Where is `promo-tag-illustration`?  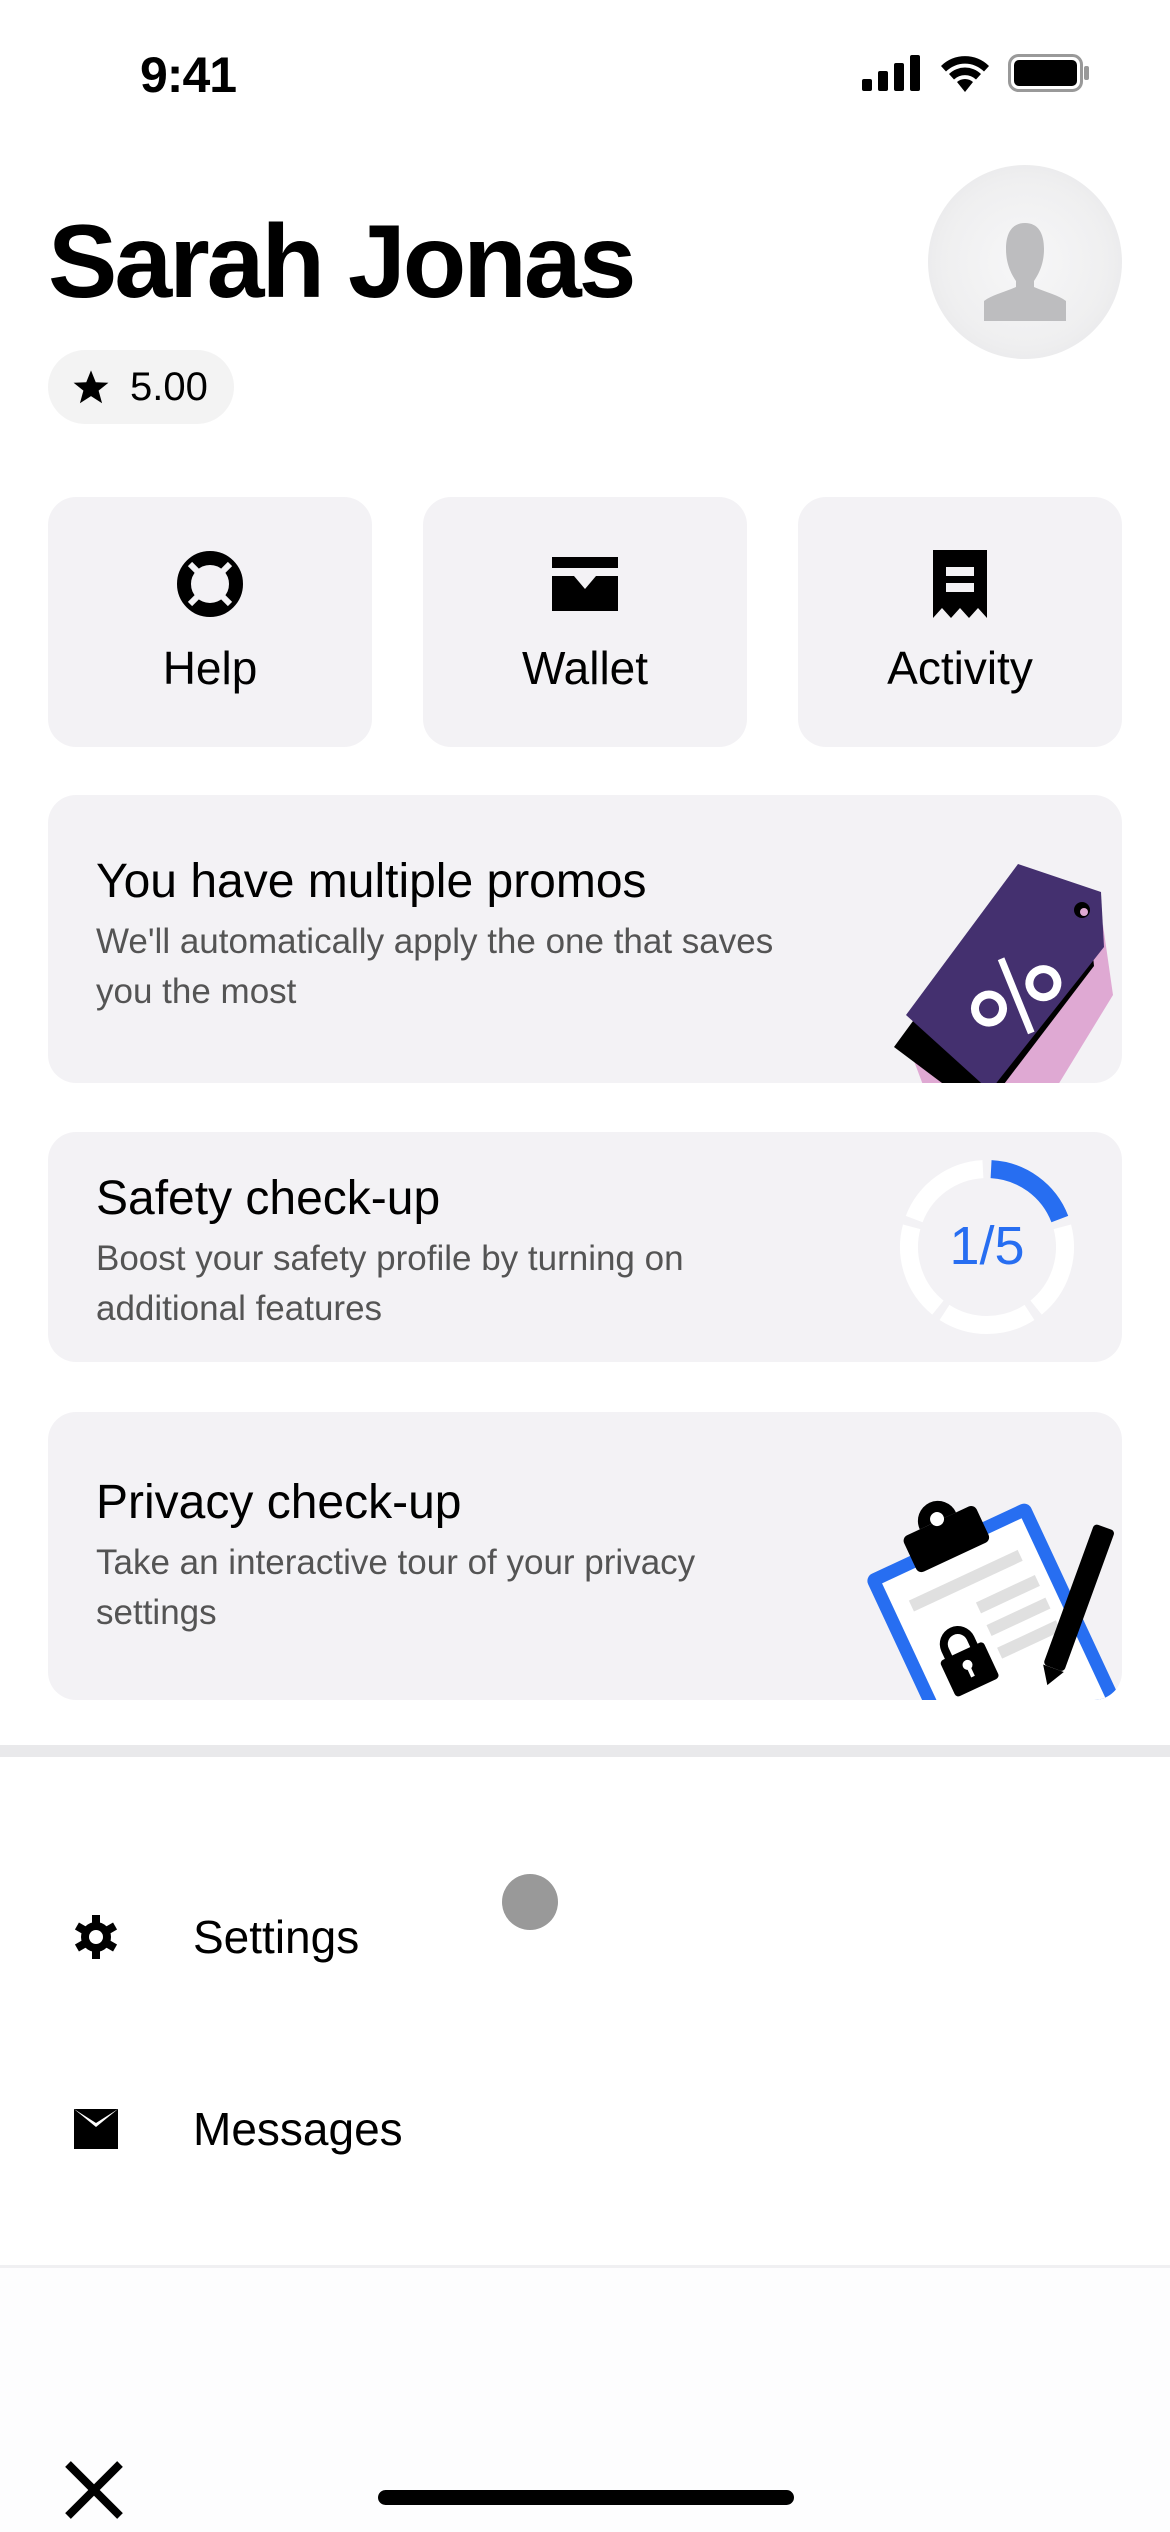 promo-tag-illustration is located at coordinates (1003, 973).